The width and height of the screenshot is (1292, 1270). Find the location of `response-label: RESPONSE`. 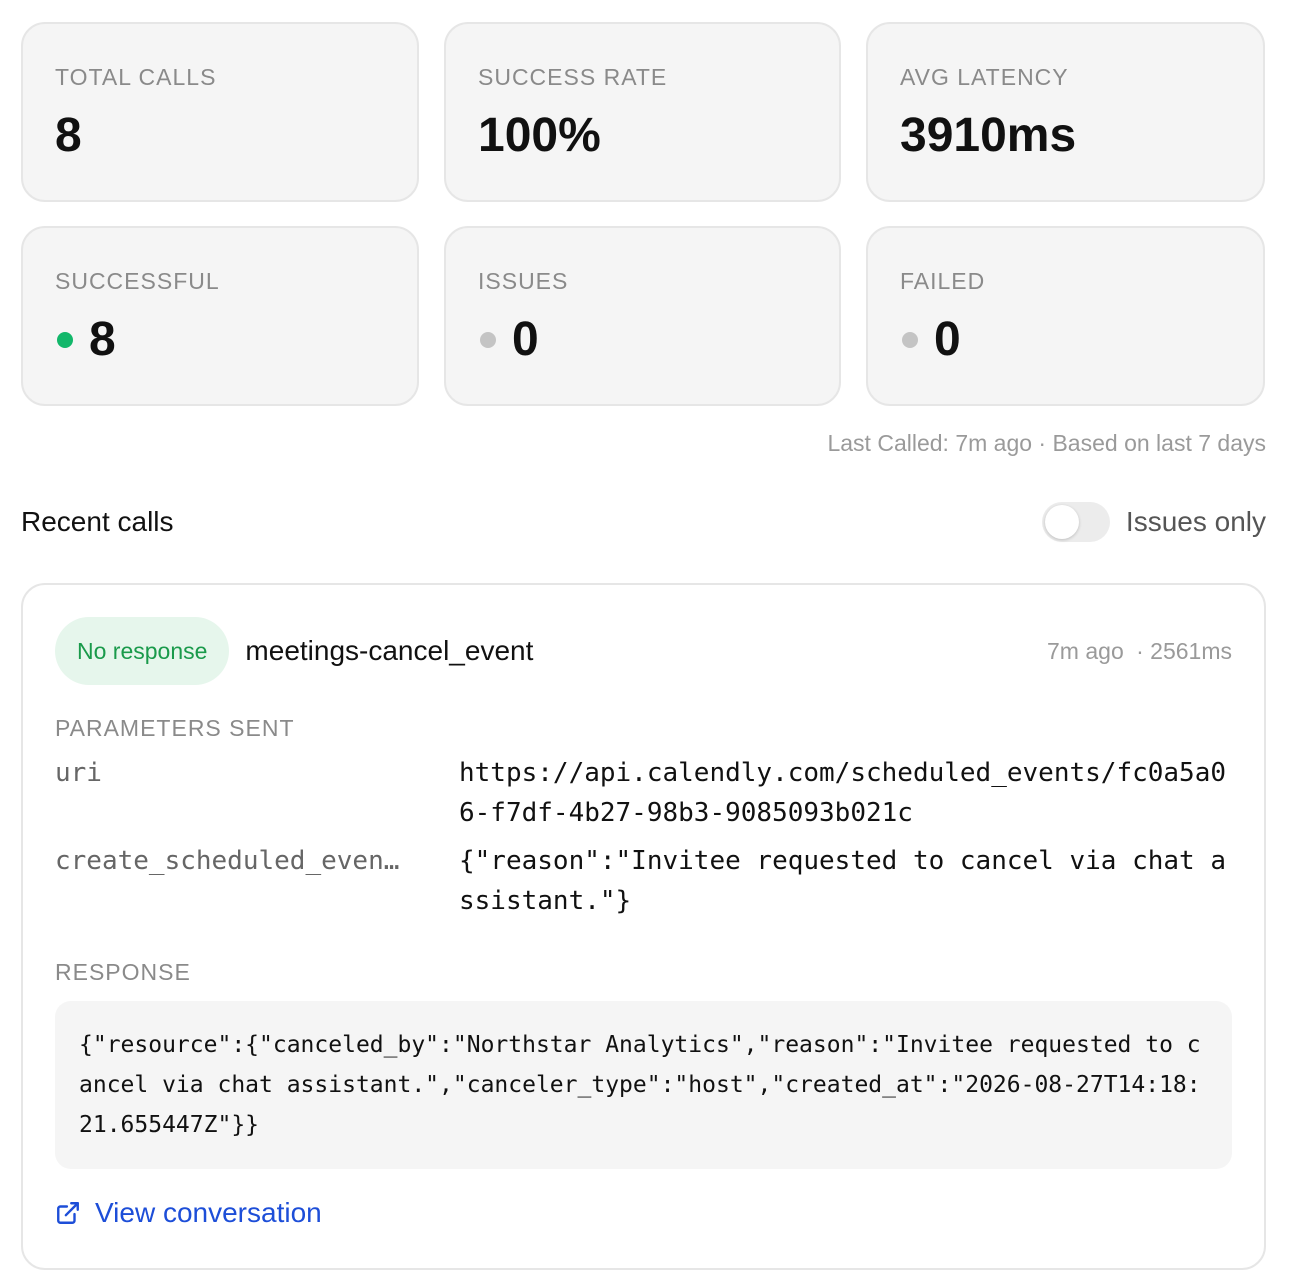

response-label: RESPONSE is located at coordinates (123, 972).